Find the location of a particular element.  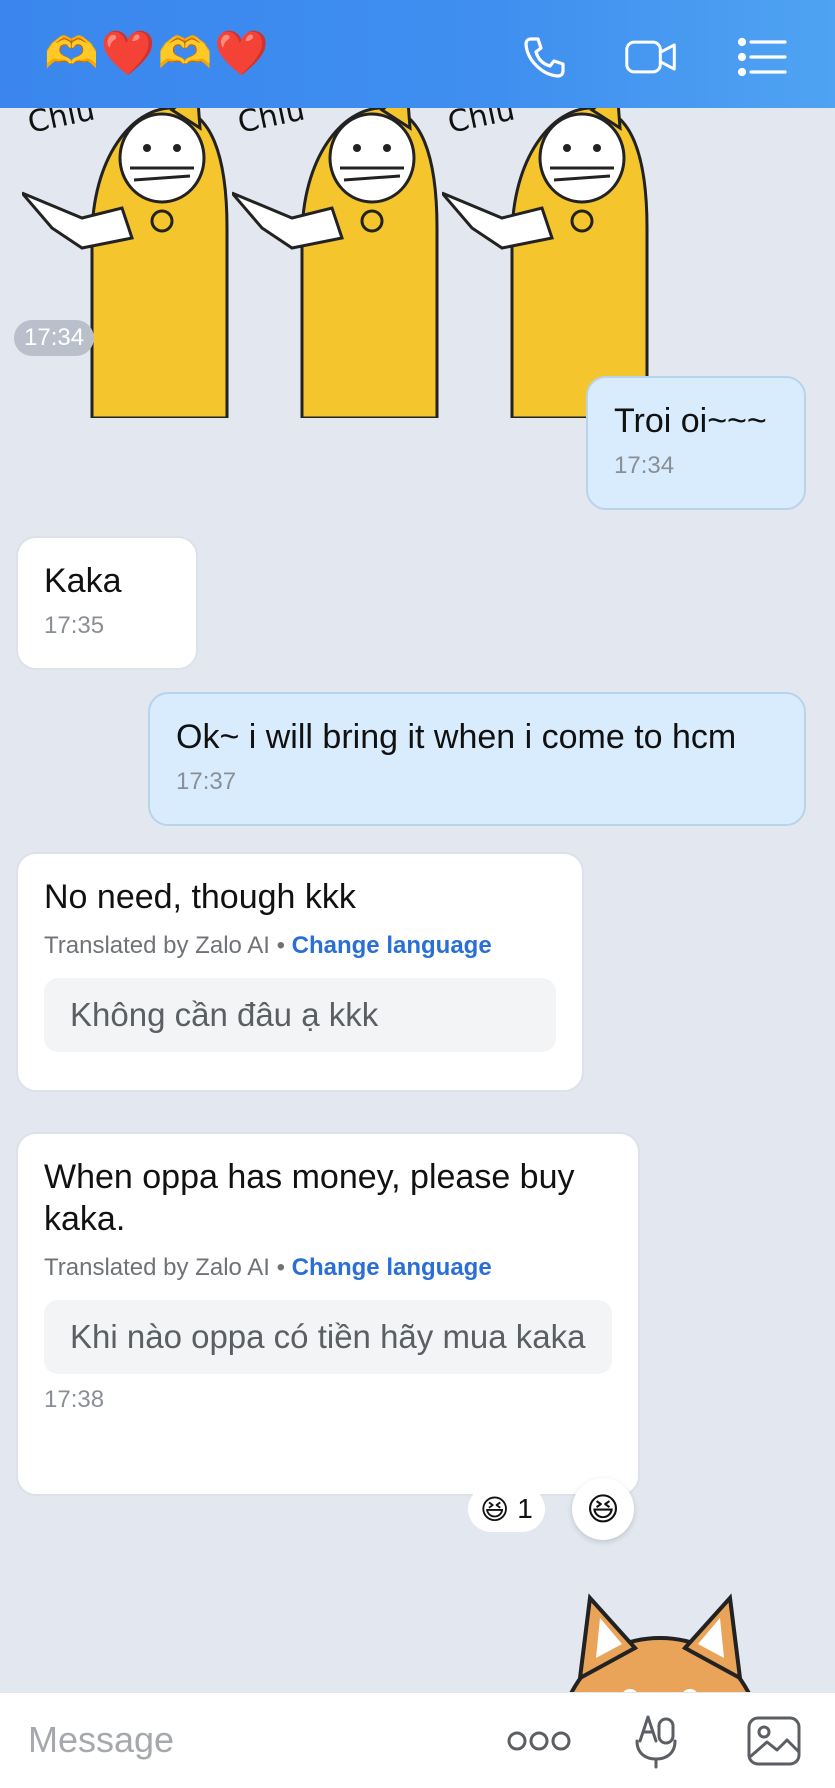

chat-menu-button is located at coordinates (763, 57).